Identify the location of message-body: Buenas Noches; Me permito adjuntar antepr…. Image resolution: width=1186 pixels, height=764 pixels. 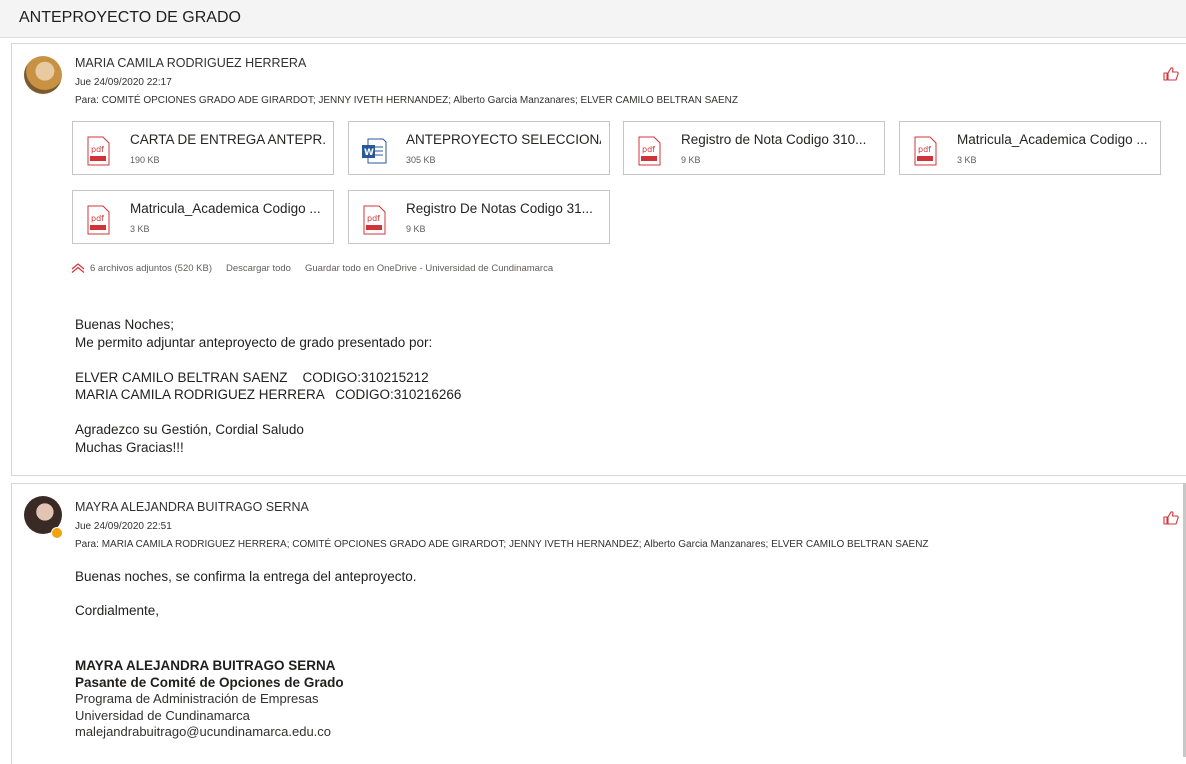
(268, 386).